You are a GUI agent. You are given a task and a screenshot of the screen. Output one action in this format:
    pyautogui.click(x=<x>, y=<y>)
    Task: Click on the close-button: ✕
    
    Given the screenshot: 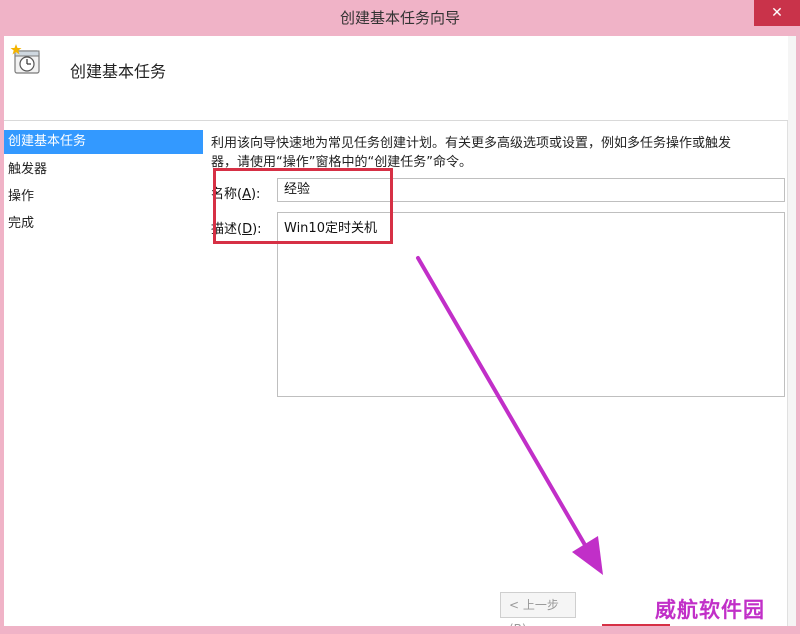 What is the action you would take?
    pyautogui.click(x=777, y=13)
    